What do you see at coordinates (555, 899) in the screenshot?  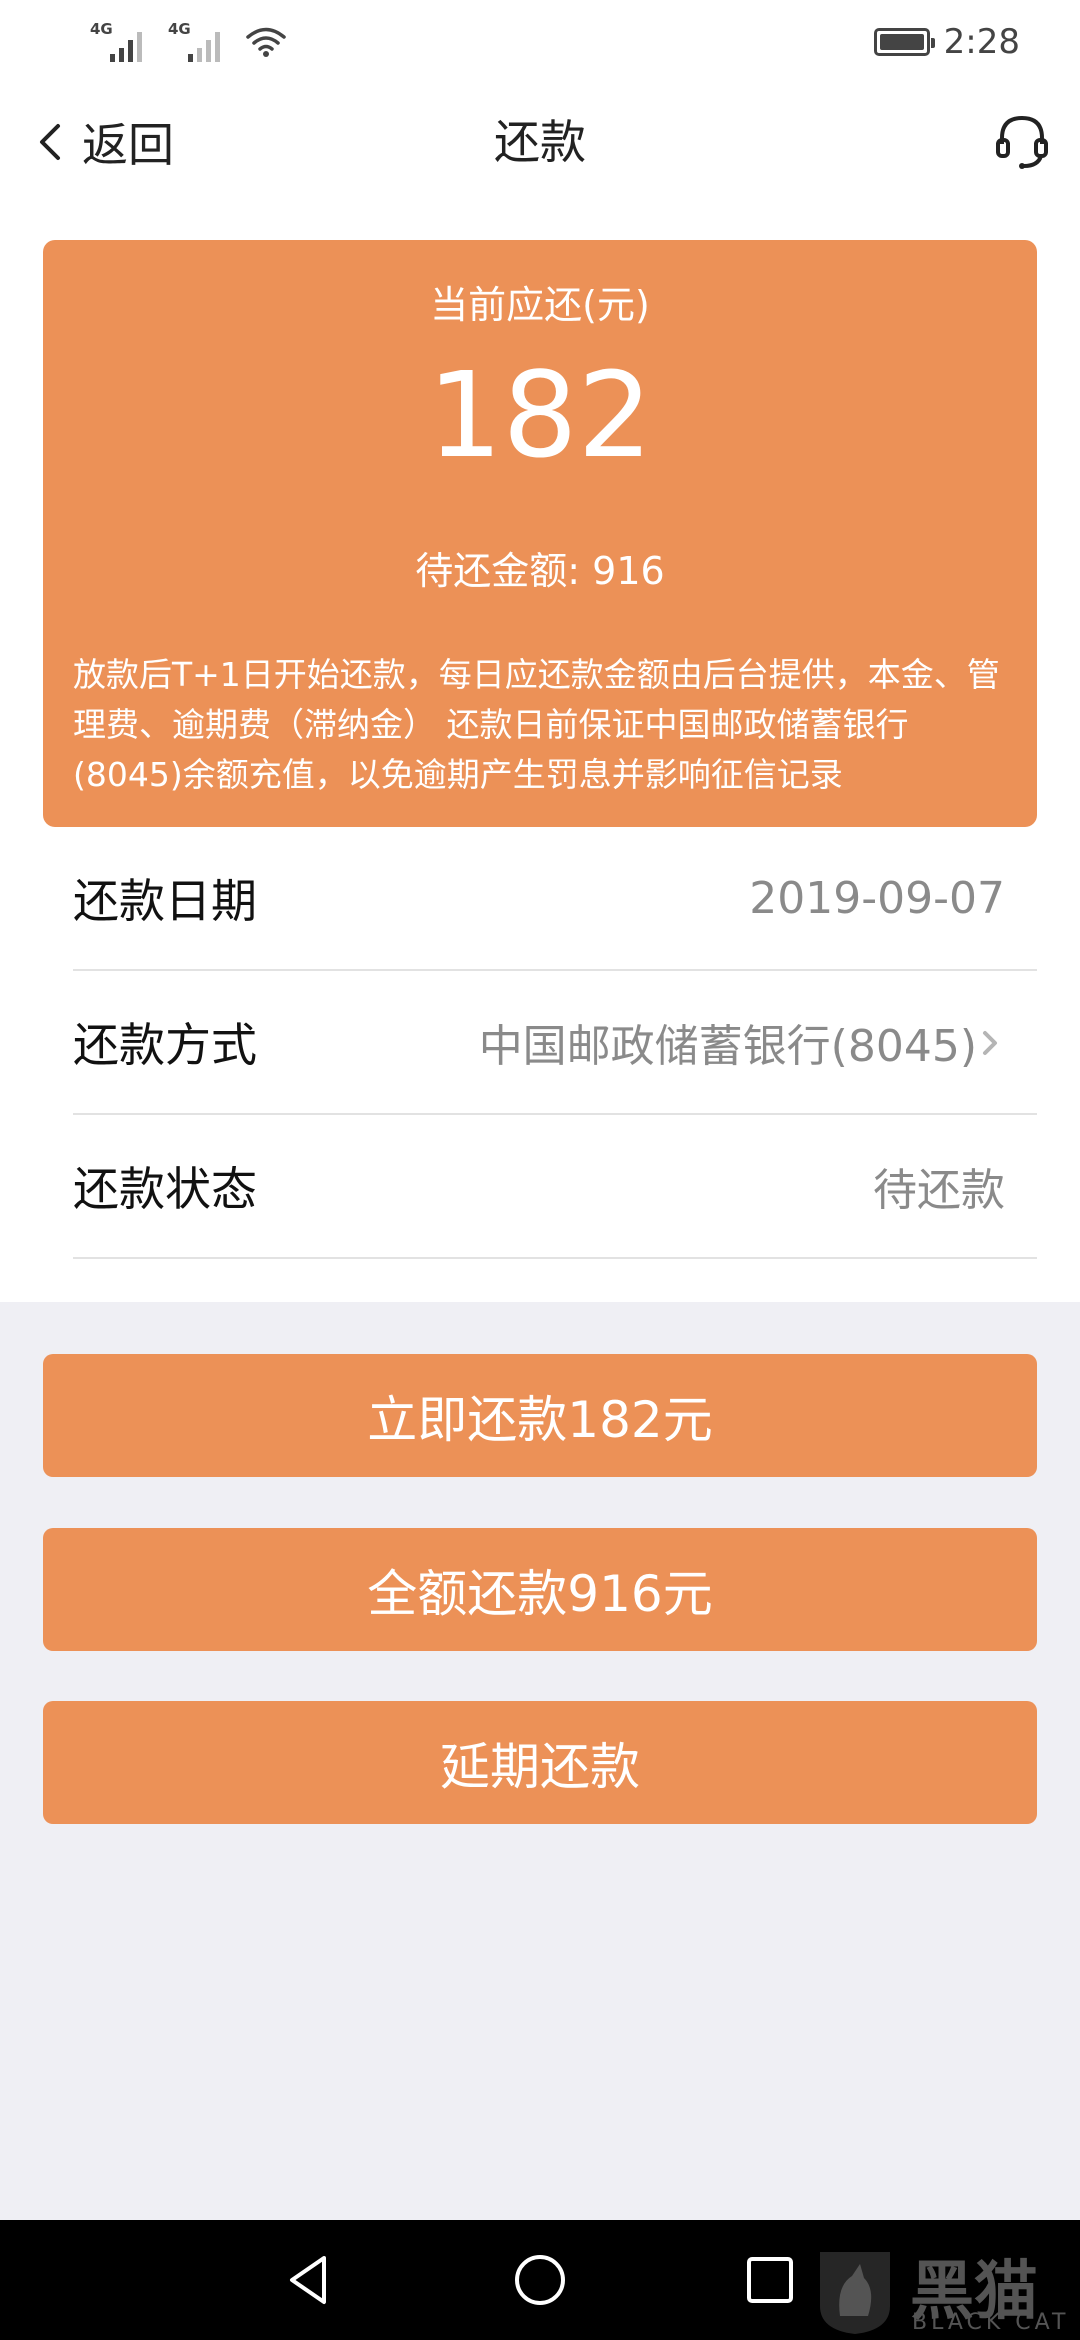 I see `detail-row-date: 还款日期 2019-09-07` at bounding box center [555, 899].